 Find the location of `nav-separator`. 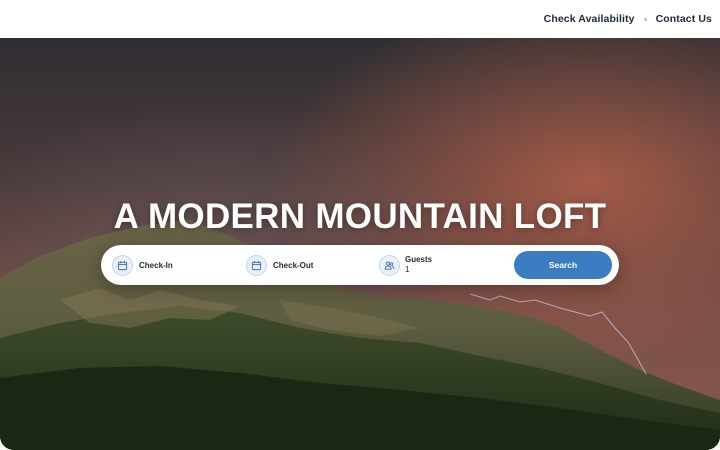

nav-separator is located at coordinates (645, 19).